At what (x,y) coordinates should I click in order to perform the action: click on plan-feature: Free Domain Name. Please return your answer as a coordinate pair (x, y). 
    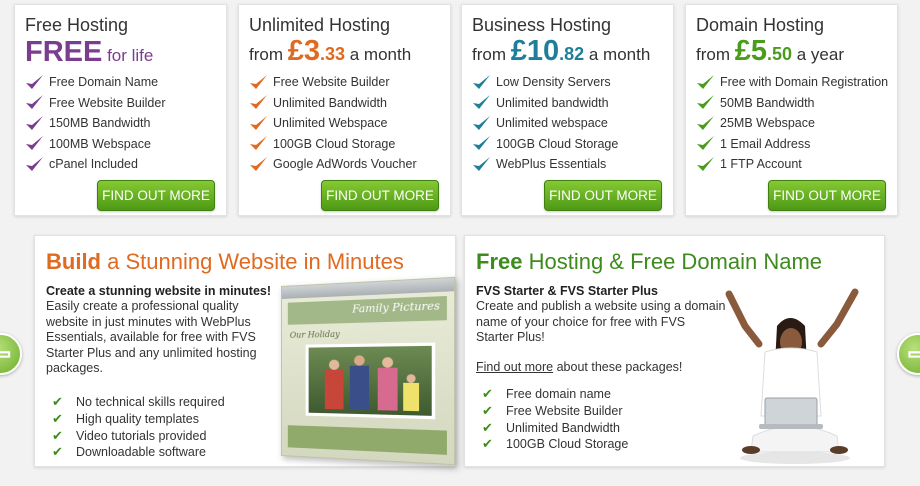
    Looking at the image, I should click on (95, 82).